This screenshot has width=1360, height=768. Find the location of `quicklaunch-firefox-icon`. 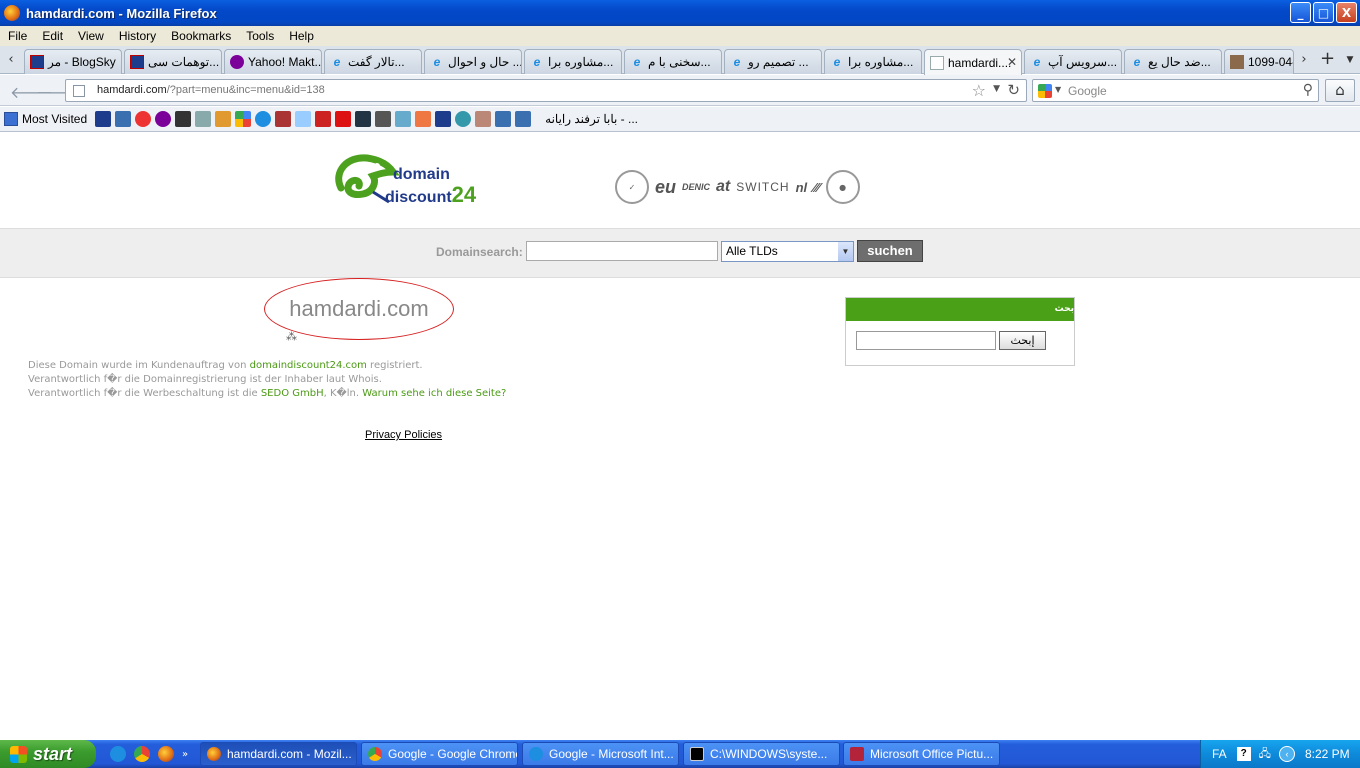

quicklaunch-firefox-icon is located at coordinates (166, 754).